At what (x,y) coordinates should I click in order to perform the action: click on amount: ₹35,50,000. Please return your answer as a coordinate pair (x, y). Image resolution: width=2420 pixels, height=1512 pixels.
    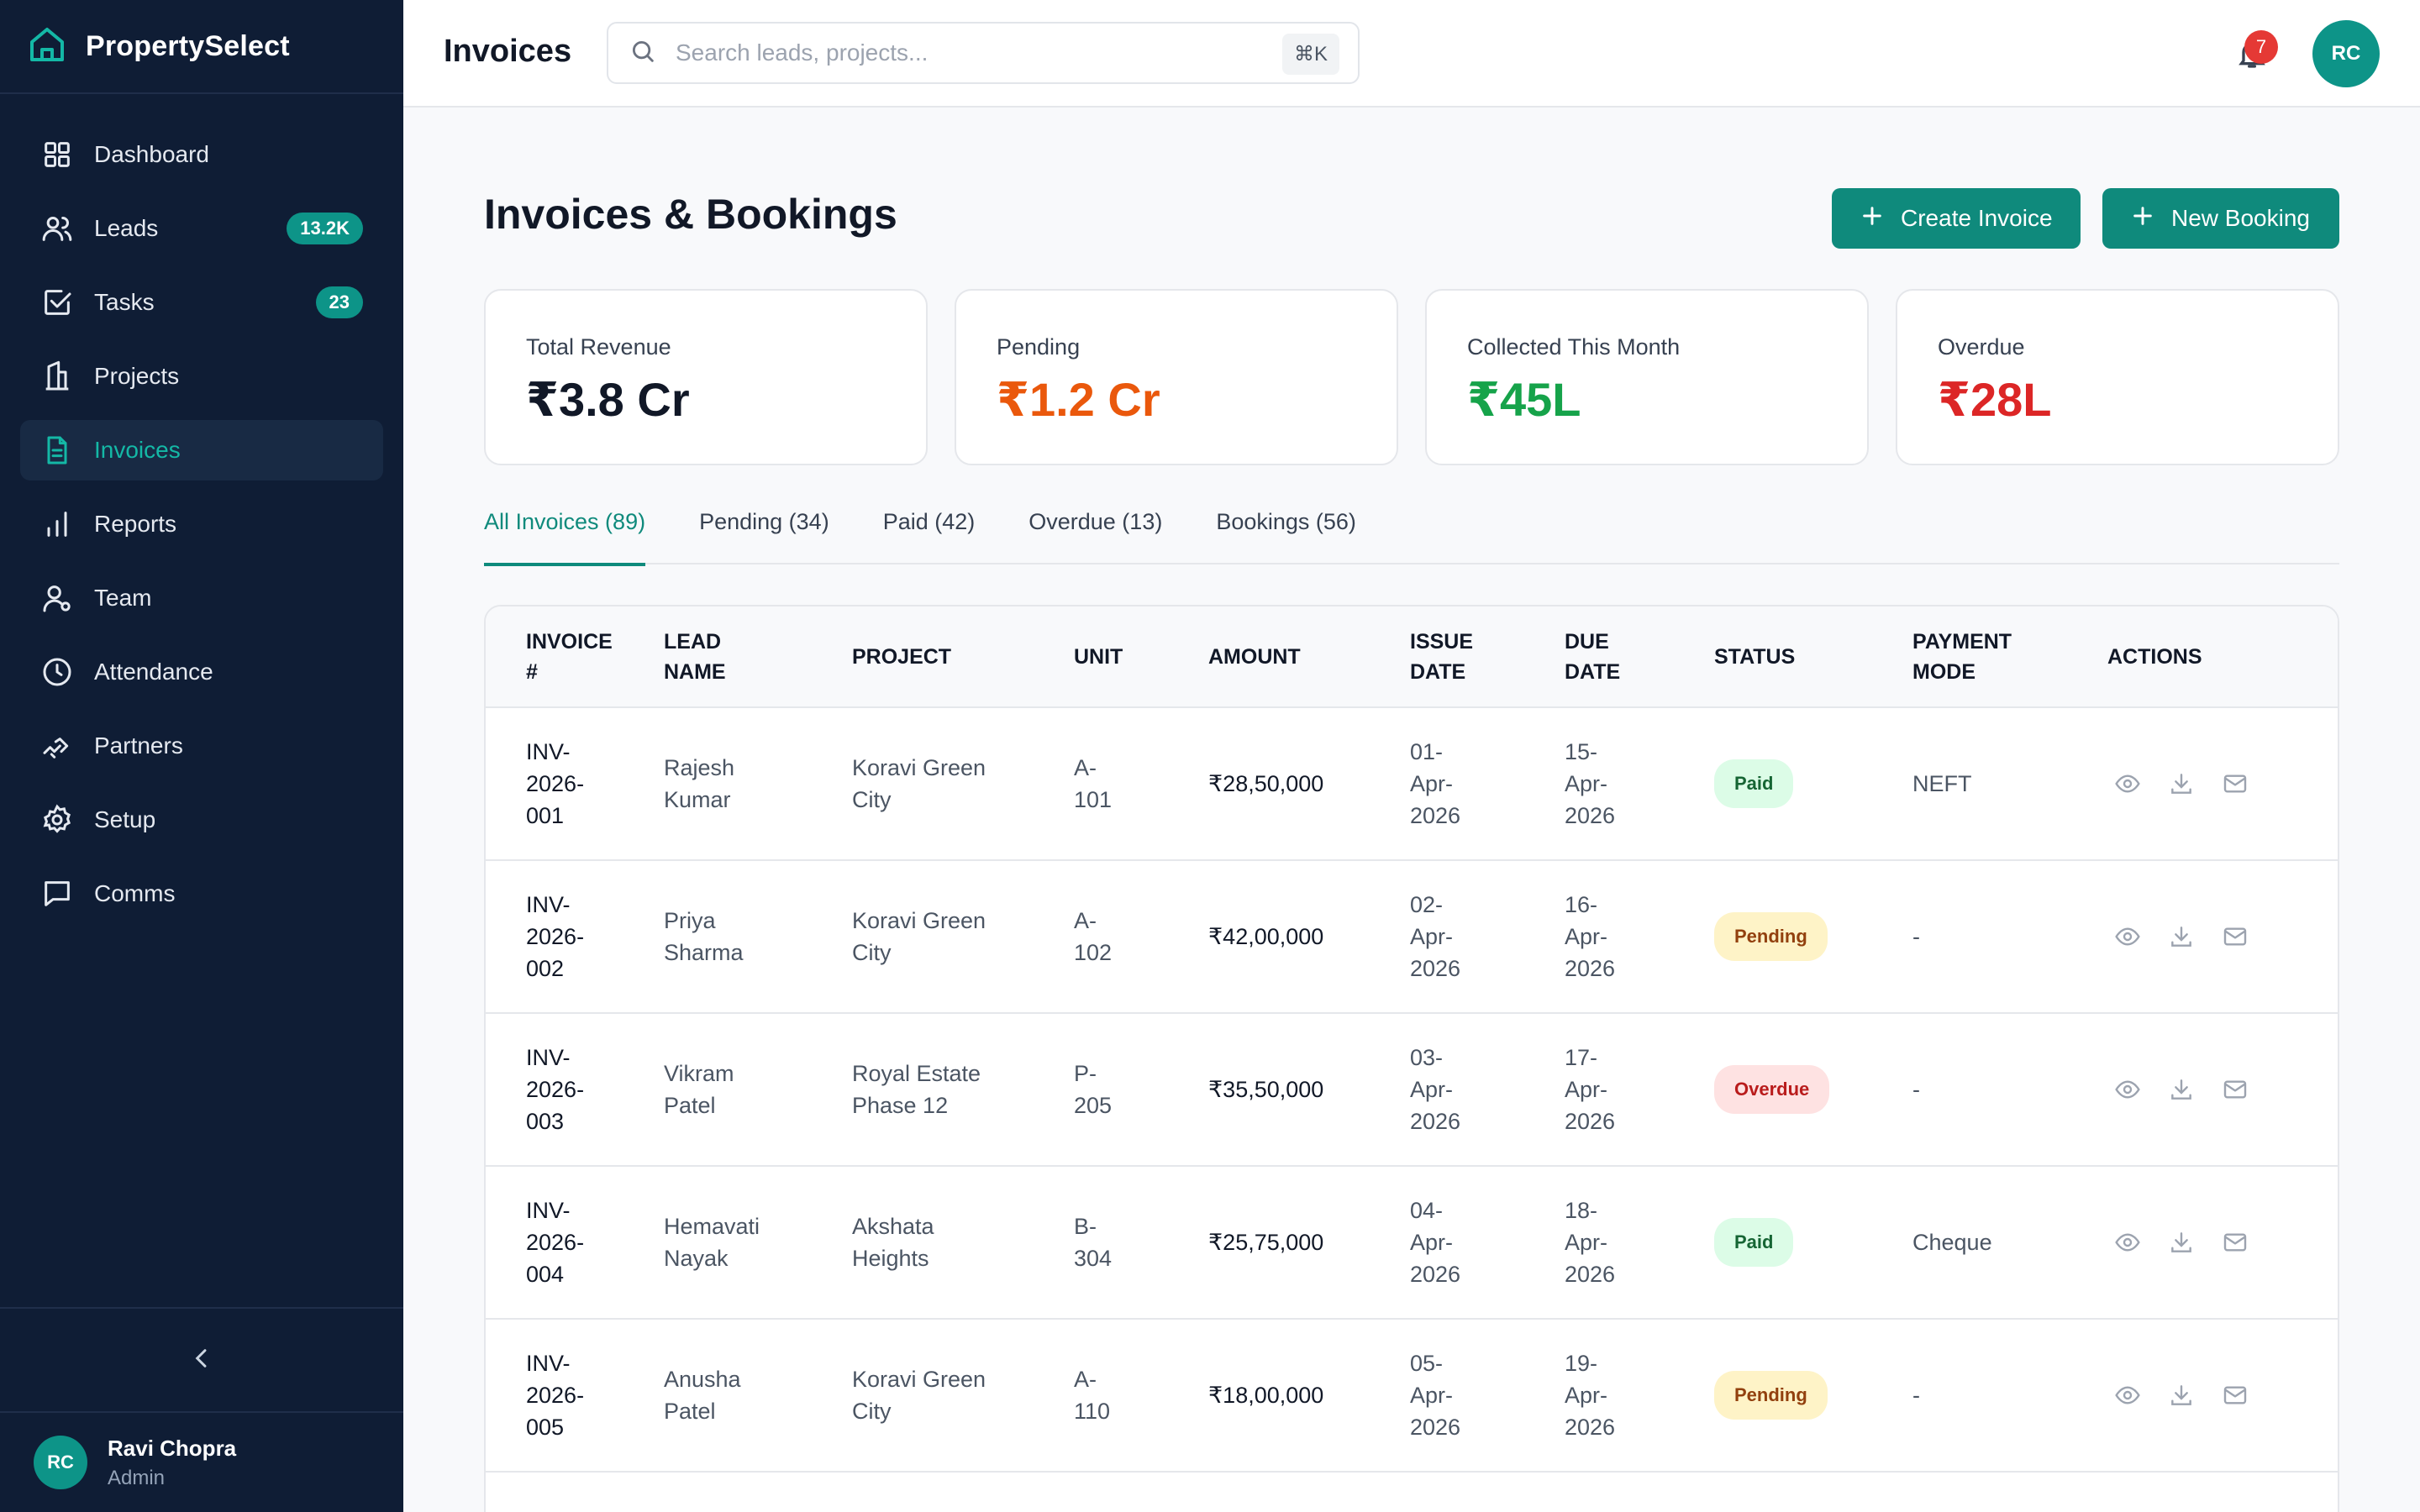
    Looking at the image, I should click on (1266, 1089).